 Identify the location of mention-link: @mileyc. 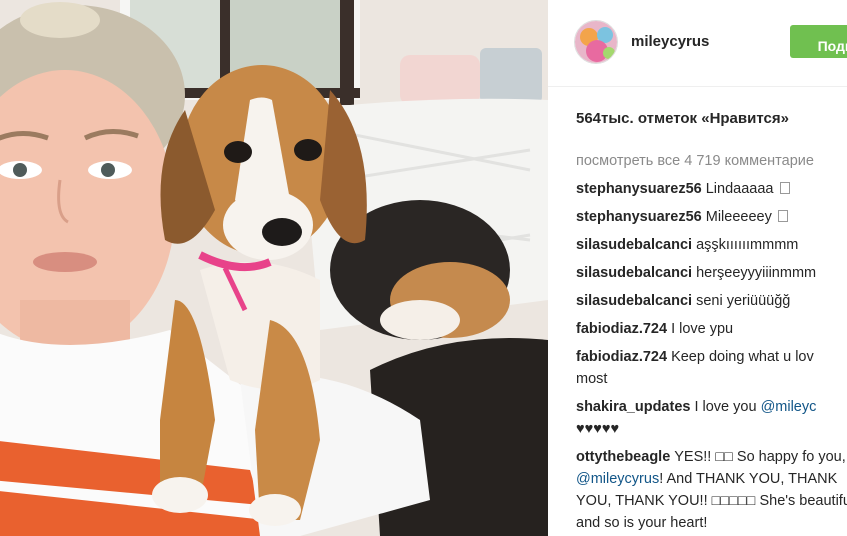
(789, 407).